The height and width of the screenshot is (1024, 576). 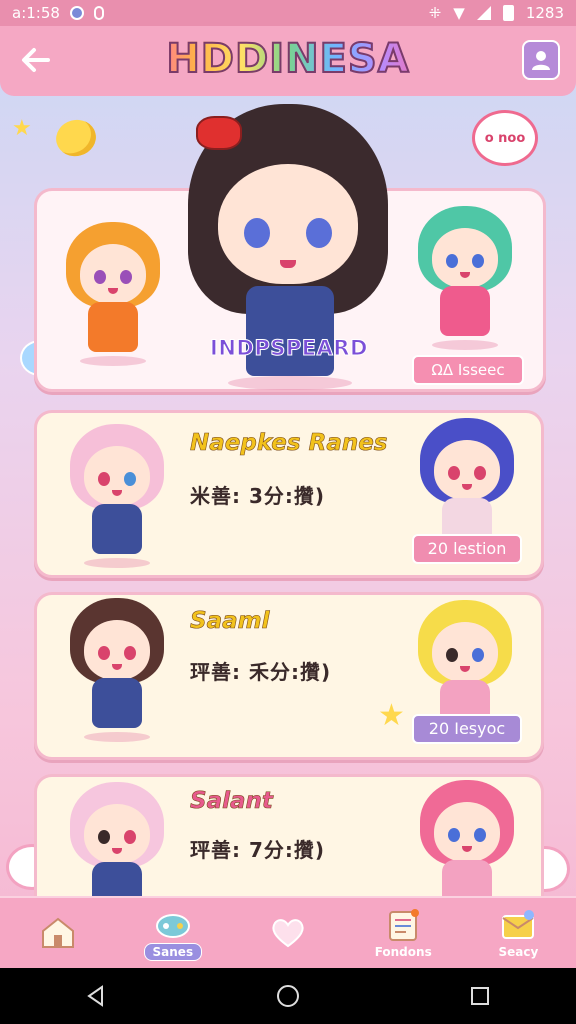 I want to click on heart-sticker-icon, so click(x=76, y=138).